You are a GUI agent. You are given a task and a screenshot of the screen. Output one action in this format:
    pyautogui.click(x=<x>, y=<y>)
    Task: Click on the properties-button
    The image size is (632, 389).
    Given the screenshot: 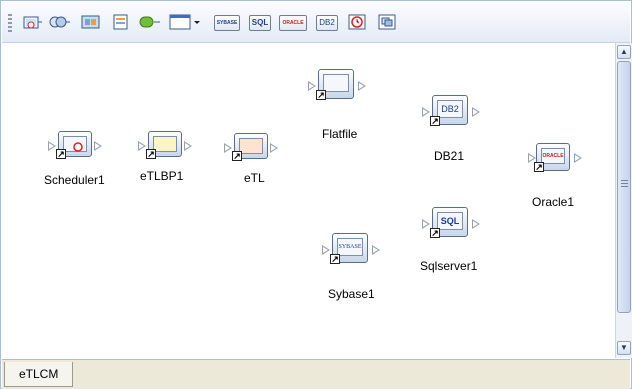 What is the action you would take?
    pyautogui.click(x=121, y=23)
    